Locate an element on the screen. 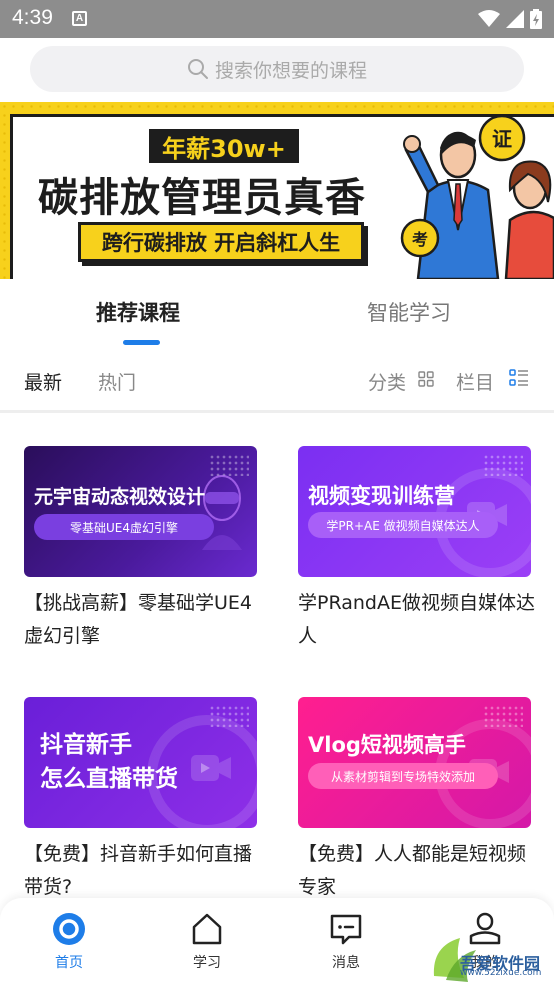 The image size is (554, 984). search-placeholder: 搜索你想要的课程 is located at coordinates (290, 70).